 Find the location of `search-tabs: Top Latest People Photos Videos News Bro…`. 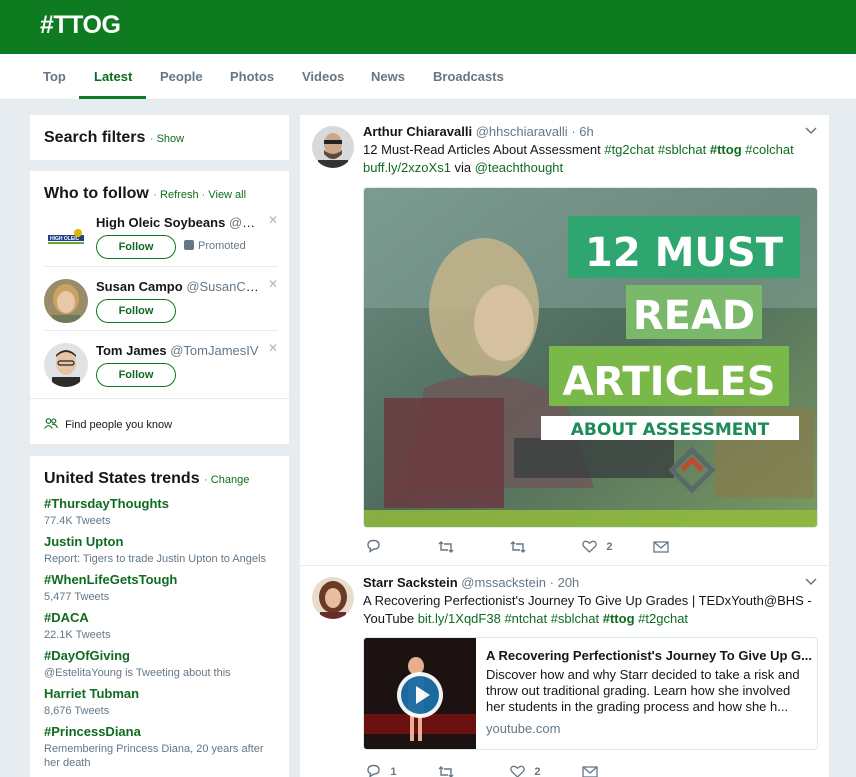

search-tabs: Top Latest People Photos Videos News Bro… is located at coordinates (428, 77).